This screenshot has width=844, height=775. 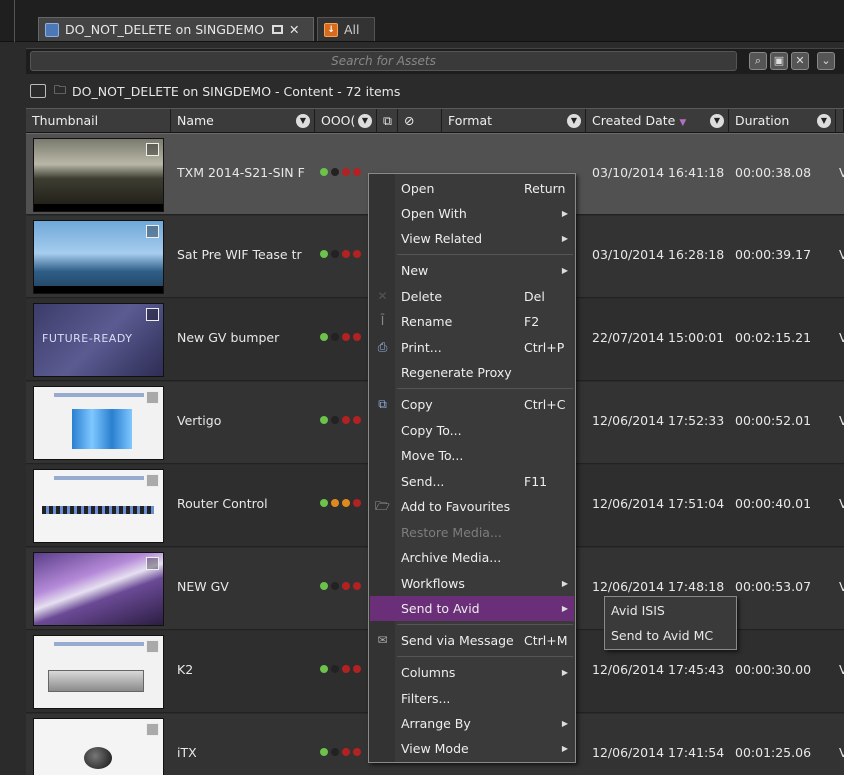 What do you see at coordinates (662, 635) in the screenshot?
I see `submenu-item-send-to-avid-mc: Send to Avid MC` at bounding box center [662, 635].